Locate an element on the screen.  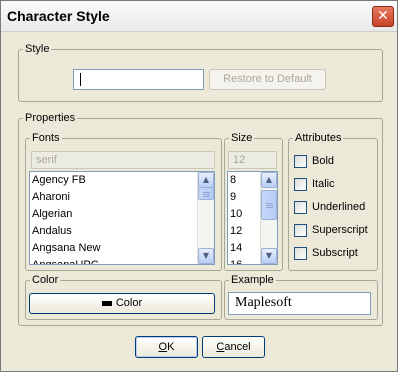
ok-label-rest: K is located at coordinates (171, 347).